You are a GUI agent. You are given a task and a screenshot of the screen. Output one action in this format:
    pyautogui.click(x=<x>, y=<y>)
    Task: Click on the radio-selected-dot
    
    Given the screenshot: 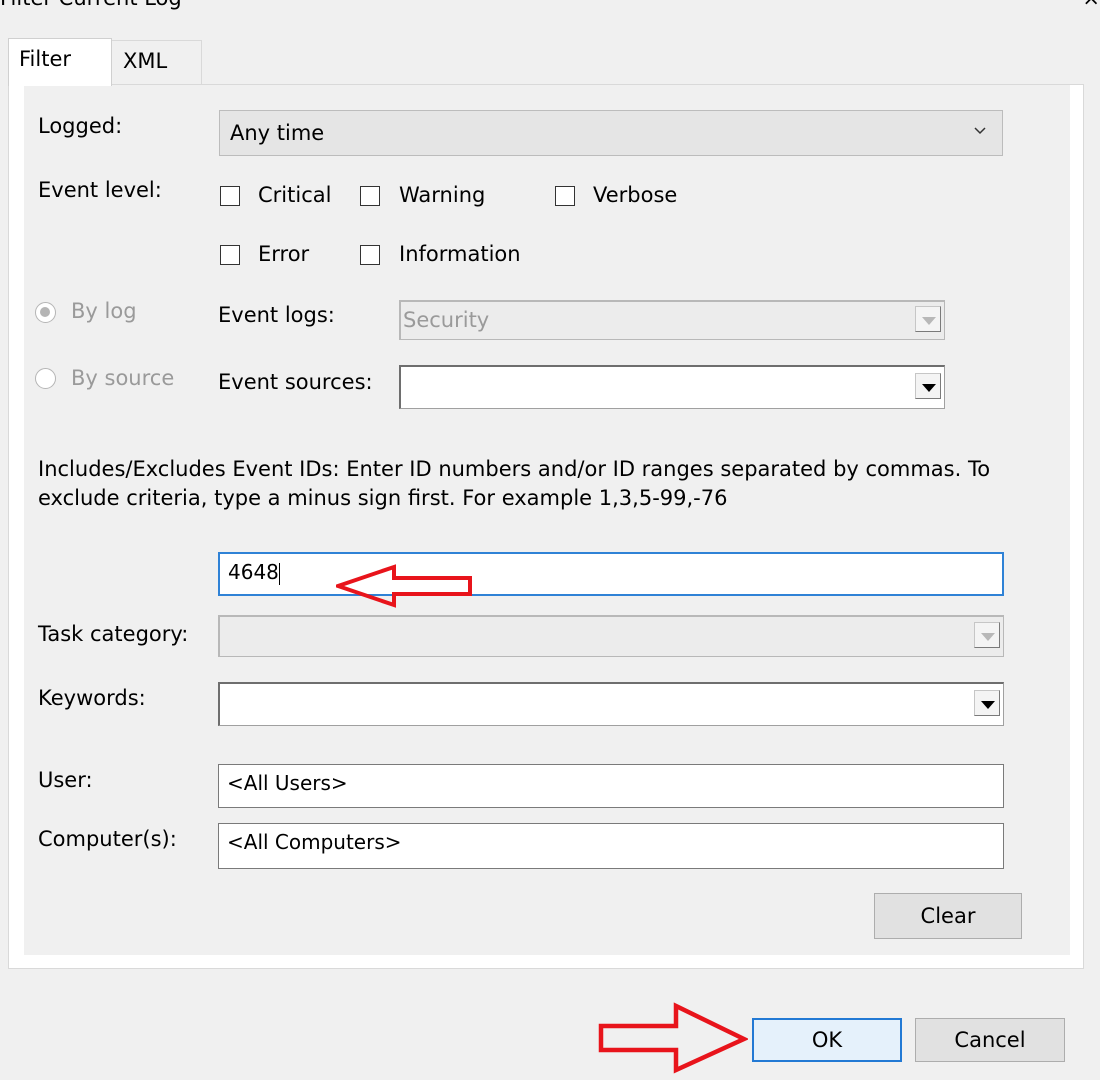 What is the action you would take?
    pyautogui.click(x=45, y=312)
    